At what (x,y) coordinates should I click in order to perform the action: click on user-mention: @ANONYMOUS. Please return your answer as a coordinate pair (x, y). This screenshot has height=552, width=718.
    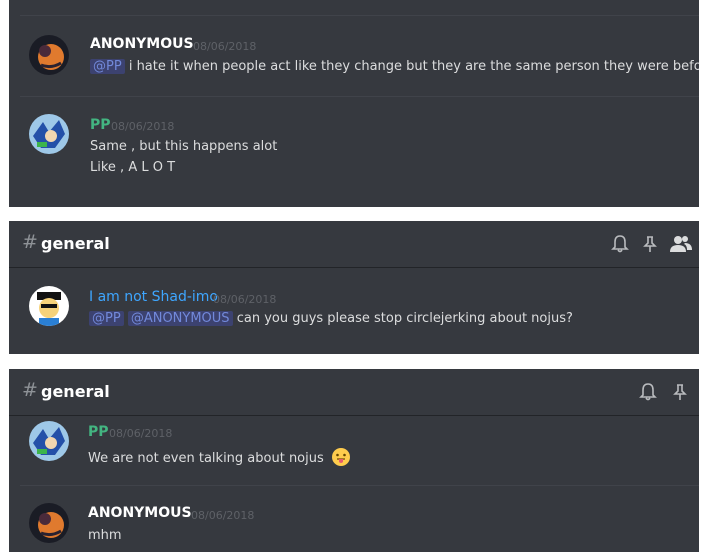
    Looking at the image, I should click on (180, 318).